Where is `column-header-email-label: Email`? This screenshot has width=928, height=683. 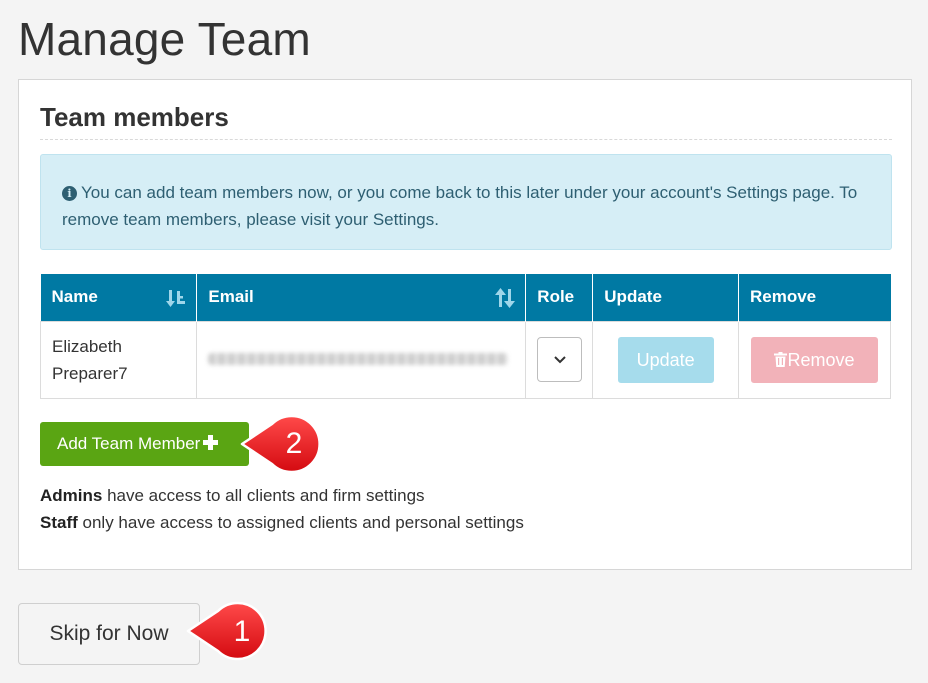
column-header-email-label: Email is located at coordinates (231, 297).